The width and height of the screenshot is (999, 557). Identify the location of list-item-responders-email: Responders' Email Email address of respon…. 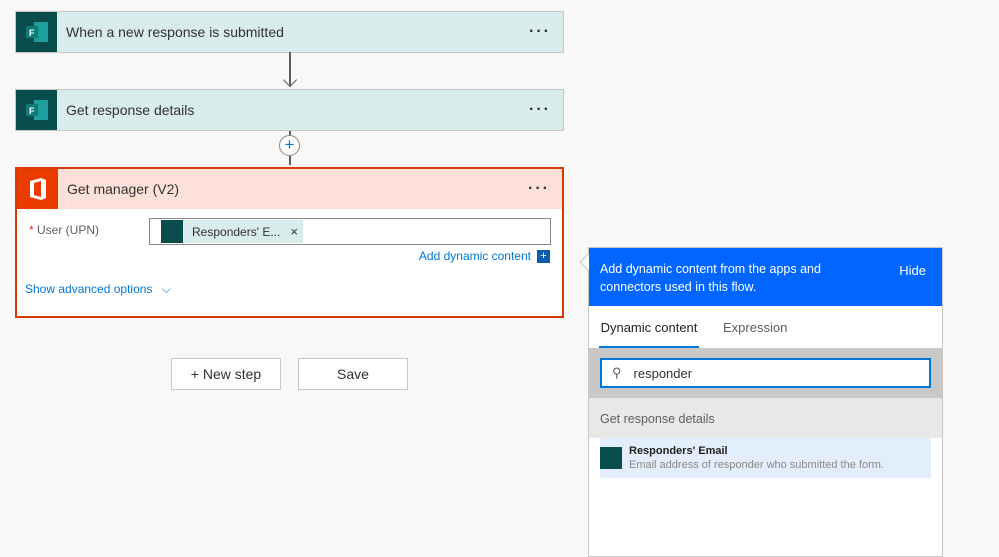
(765, 458).